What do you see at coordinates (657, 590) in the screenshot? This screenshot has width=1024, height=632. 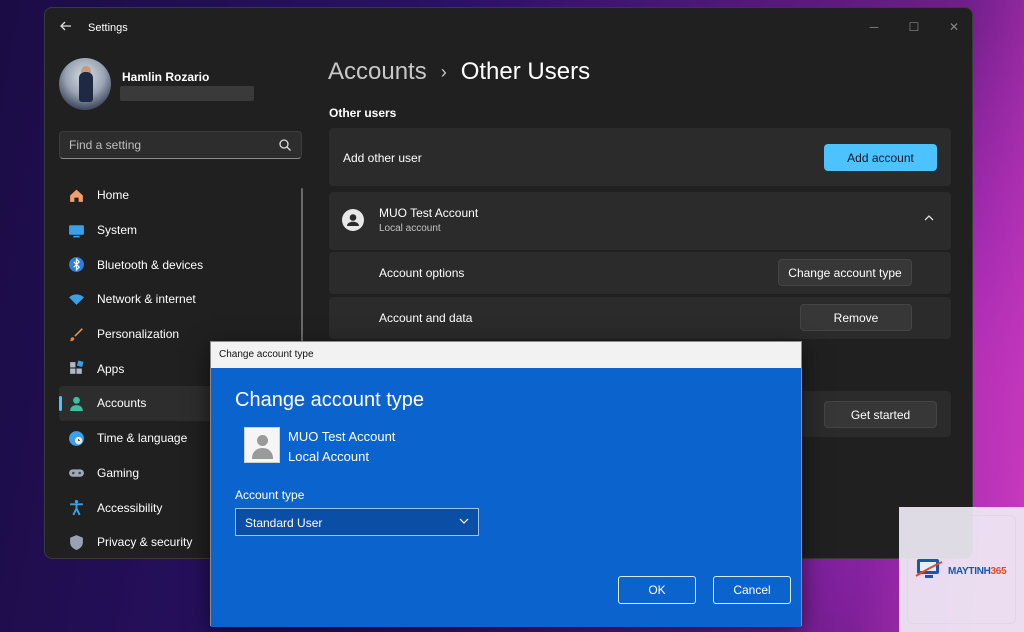 I see `ok-button: OK` at bounding box center [657, 590].